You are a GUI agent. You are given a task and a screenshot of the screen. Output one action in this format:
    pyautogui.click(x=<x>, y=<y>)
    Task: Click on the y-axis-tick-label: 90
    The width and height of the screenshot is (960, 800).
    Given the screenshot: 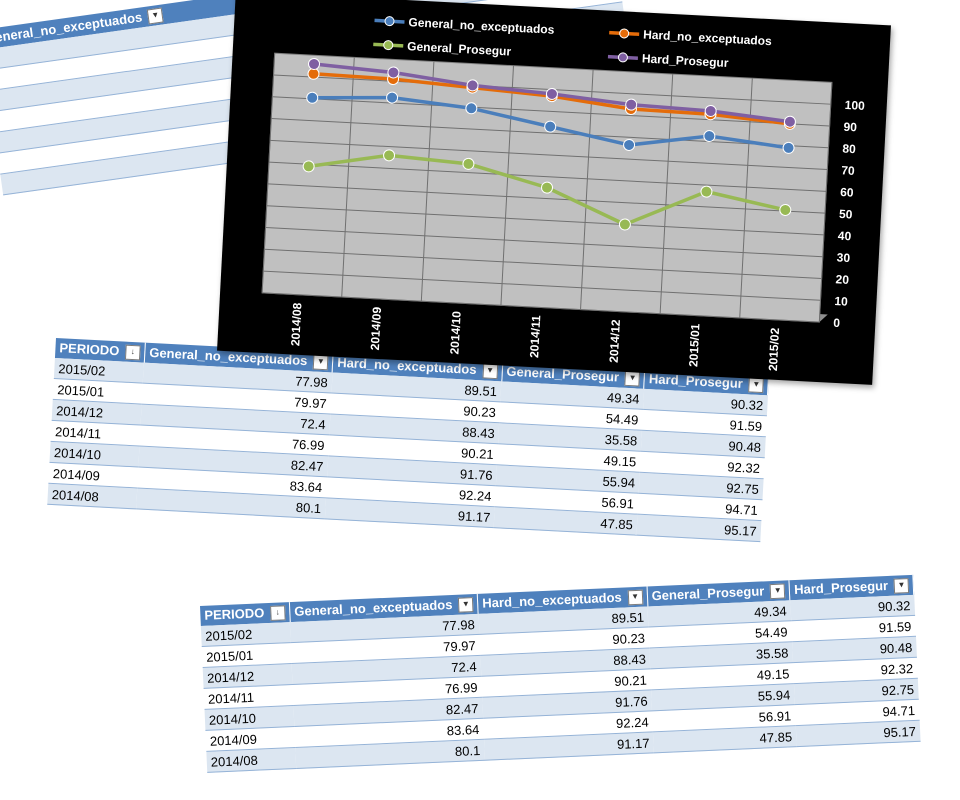 What is the action you would take?
    pyautogui.click(x=850, y=127)
    